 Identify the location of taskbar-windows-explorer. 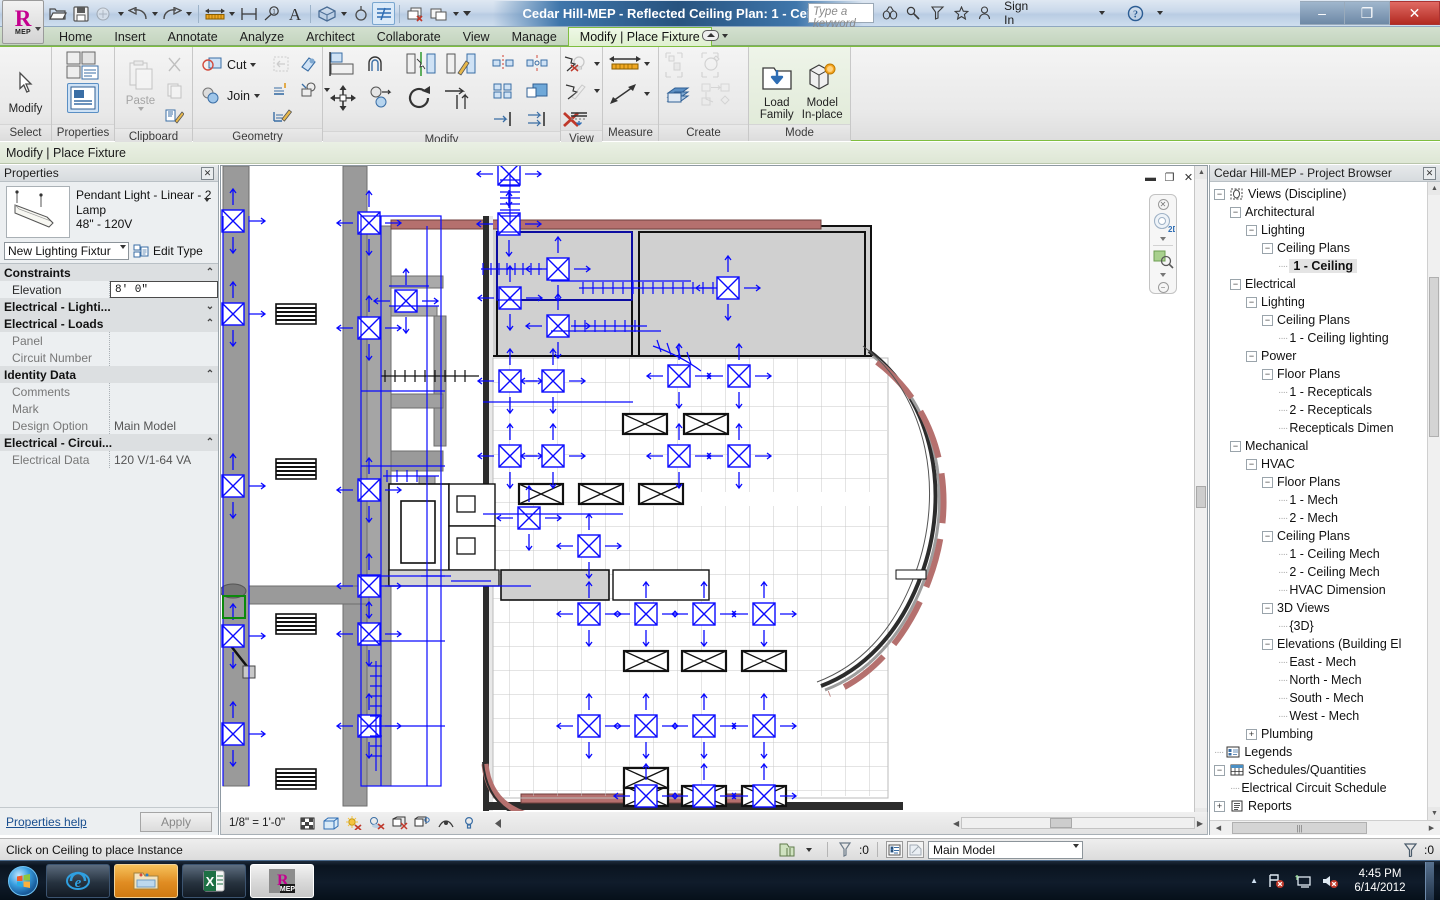
(146, 880).